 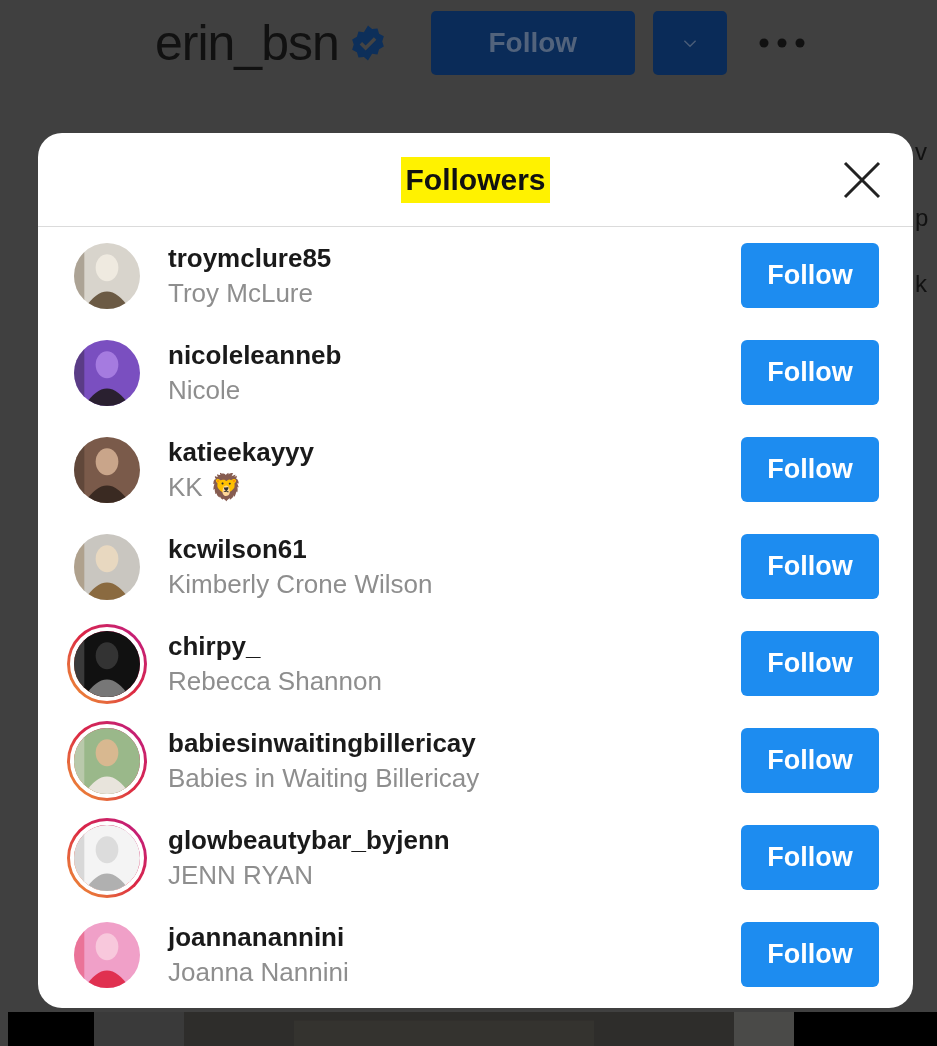 I want to click on follower-username: katieekayyy, so click(x=241, y=452).